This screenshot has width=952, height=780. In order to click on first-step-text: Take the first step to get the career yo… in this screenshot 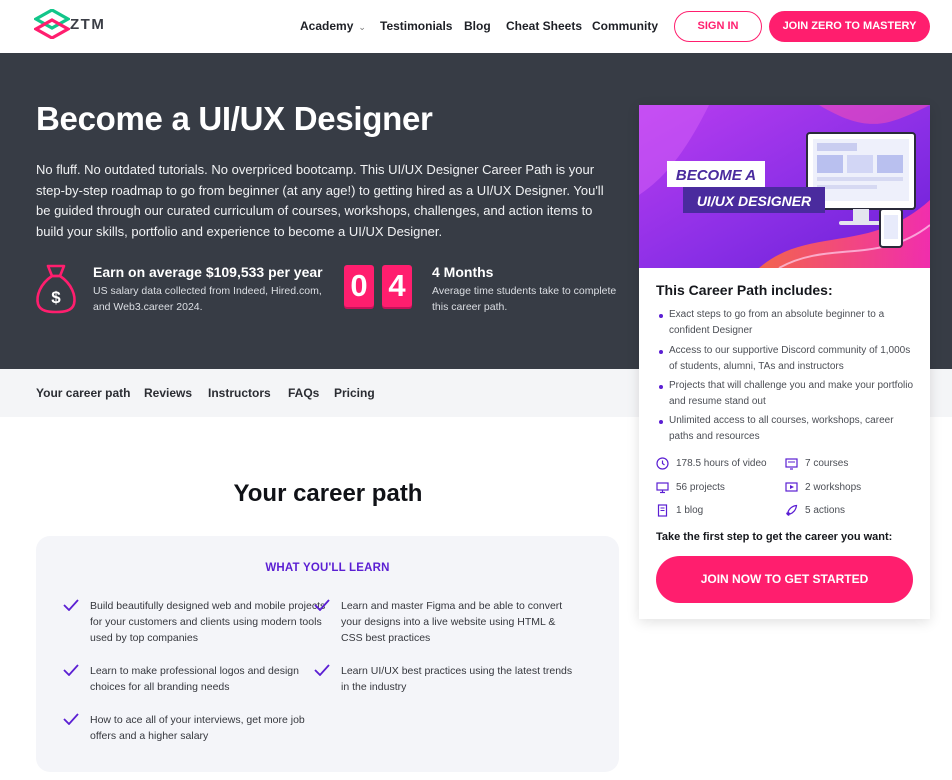, I will do `click(774, 537)`.